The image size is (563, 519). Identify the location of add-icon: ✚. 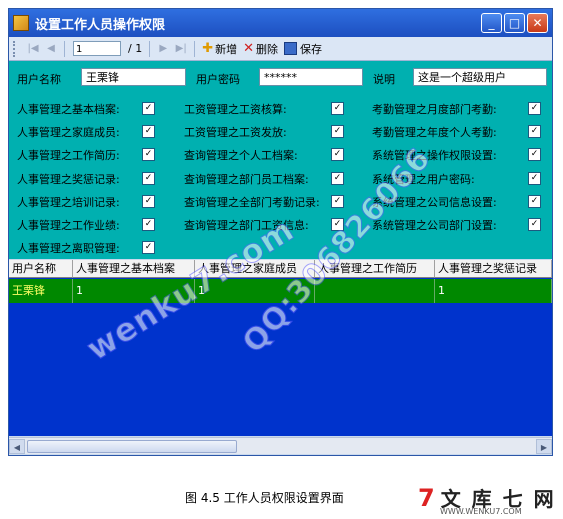
(208, 48).